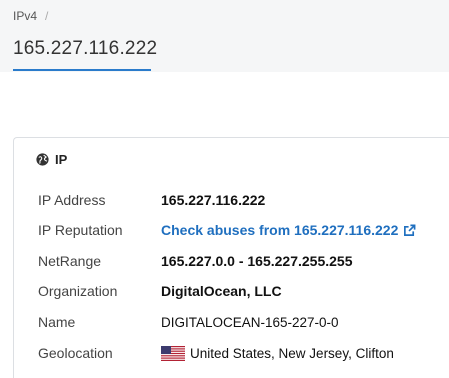 This screenshot has width=449, height=378. What do you see at coordinates (80, 230) in the screenshot?
I see `label-ip-reputation: IP Reputation` at bounding box center [80, 230].